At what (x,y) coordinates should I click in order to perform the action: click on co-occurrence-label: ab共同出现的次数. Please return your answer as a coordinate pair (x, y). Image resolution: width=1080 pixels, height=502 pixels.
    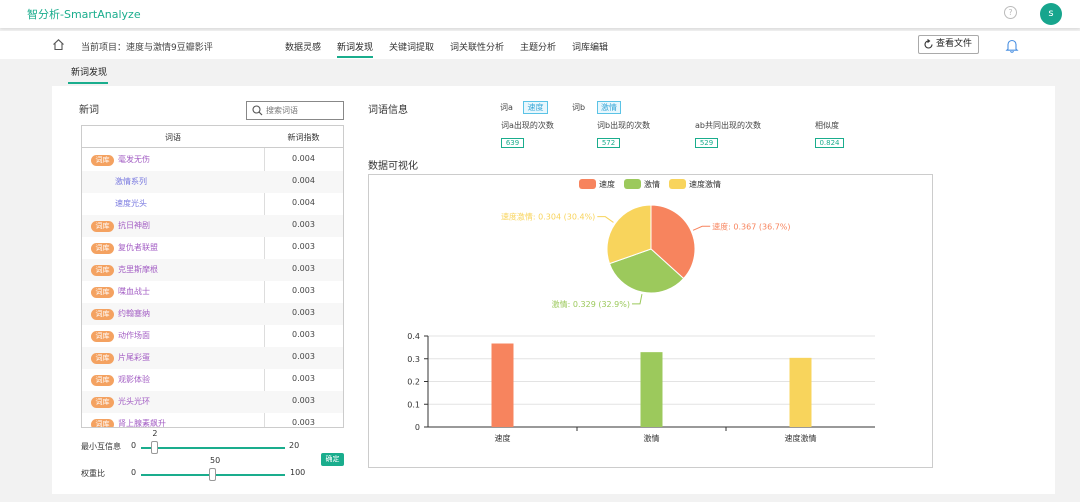
    Looking at the image, I should click on (728, 125).